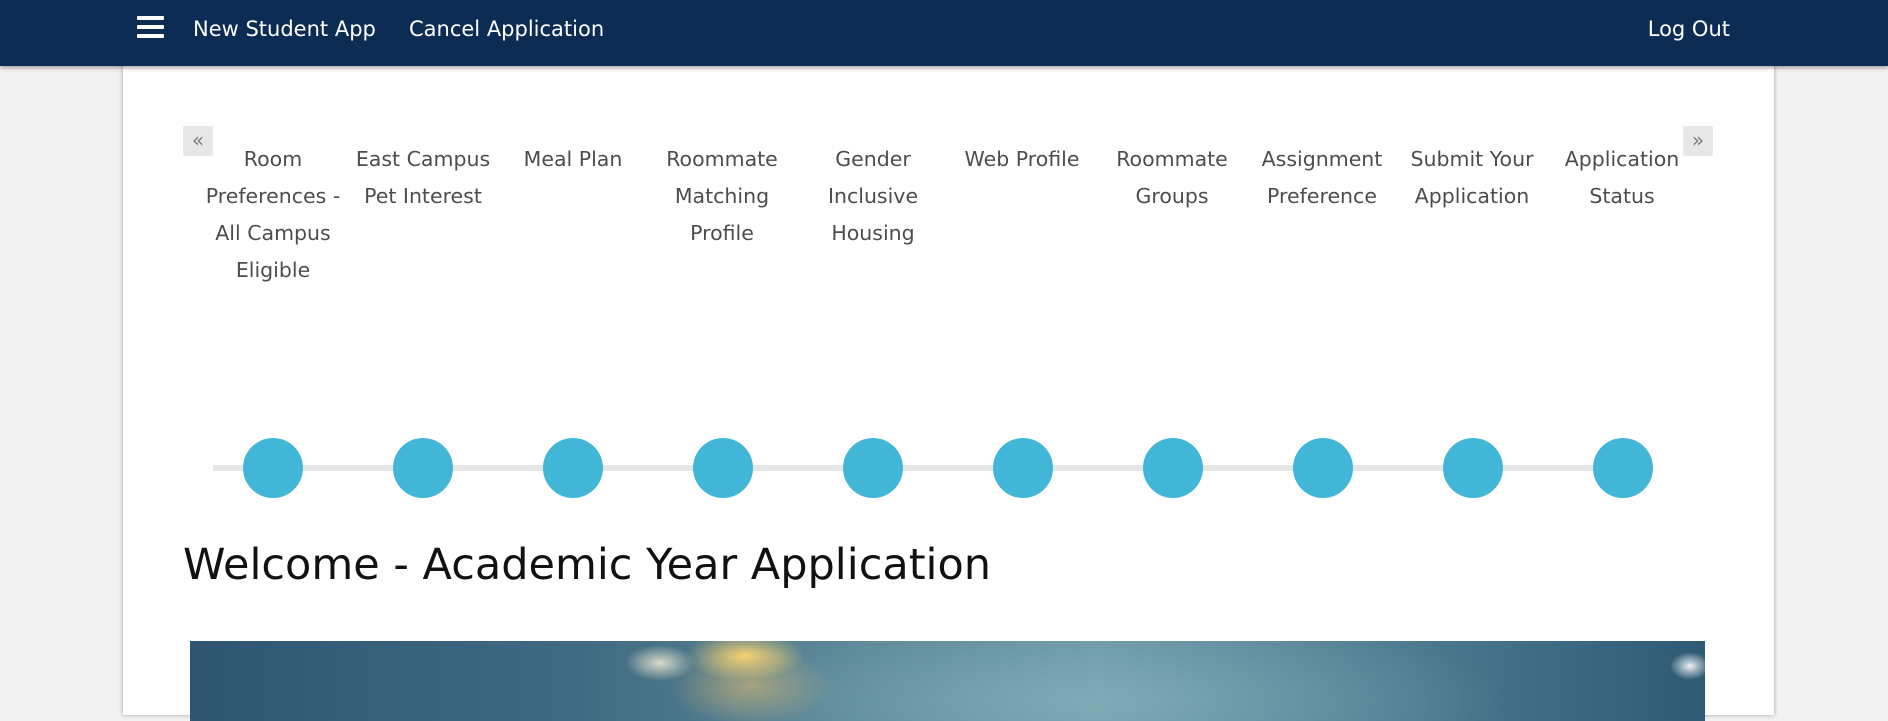 This screenshot has width=1888, height=721. Describe the element at coordinates (1172, 178) in the screenshot. I see `step-label-roommate-groups: Roommate Groups` at that location.